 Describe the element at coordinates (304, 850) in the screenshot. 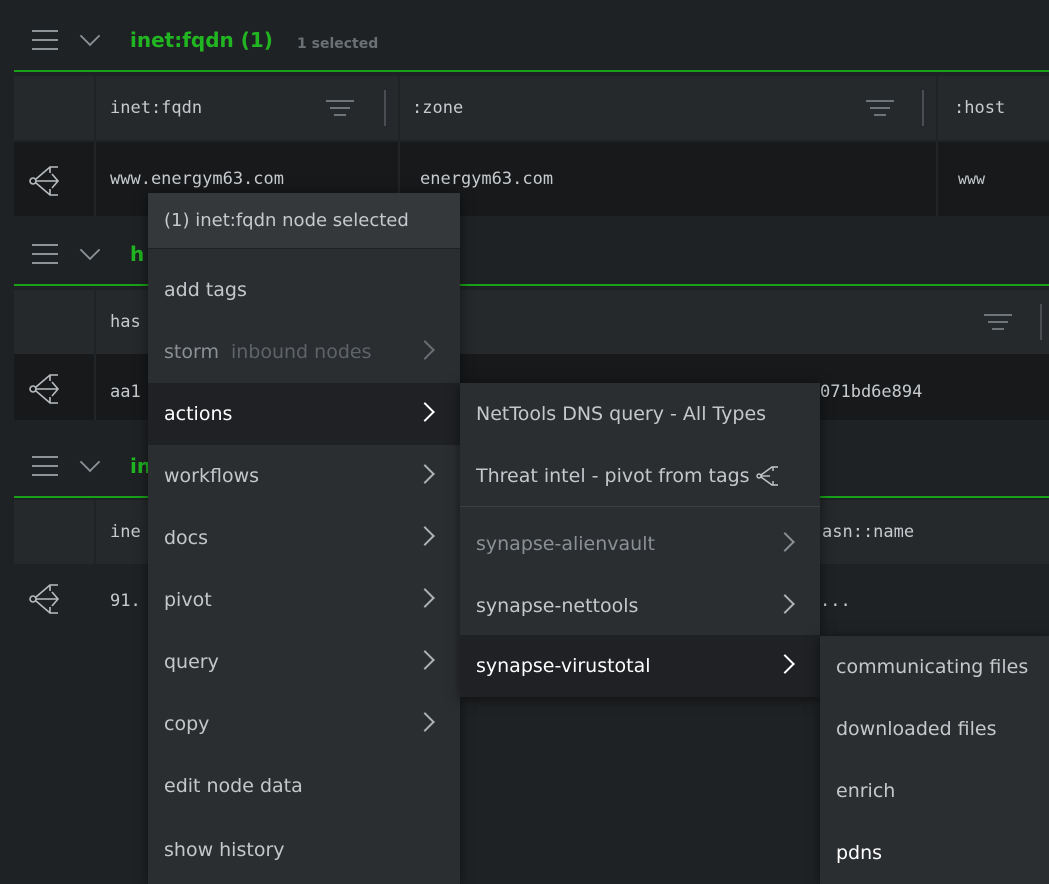

I see `menu-item-show-history: show history` at that location.